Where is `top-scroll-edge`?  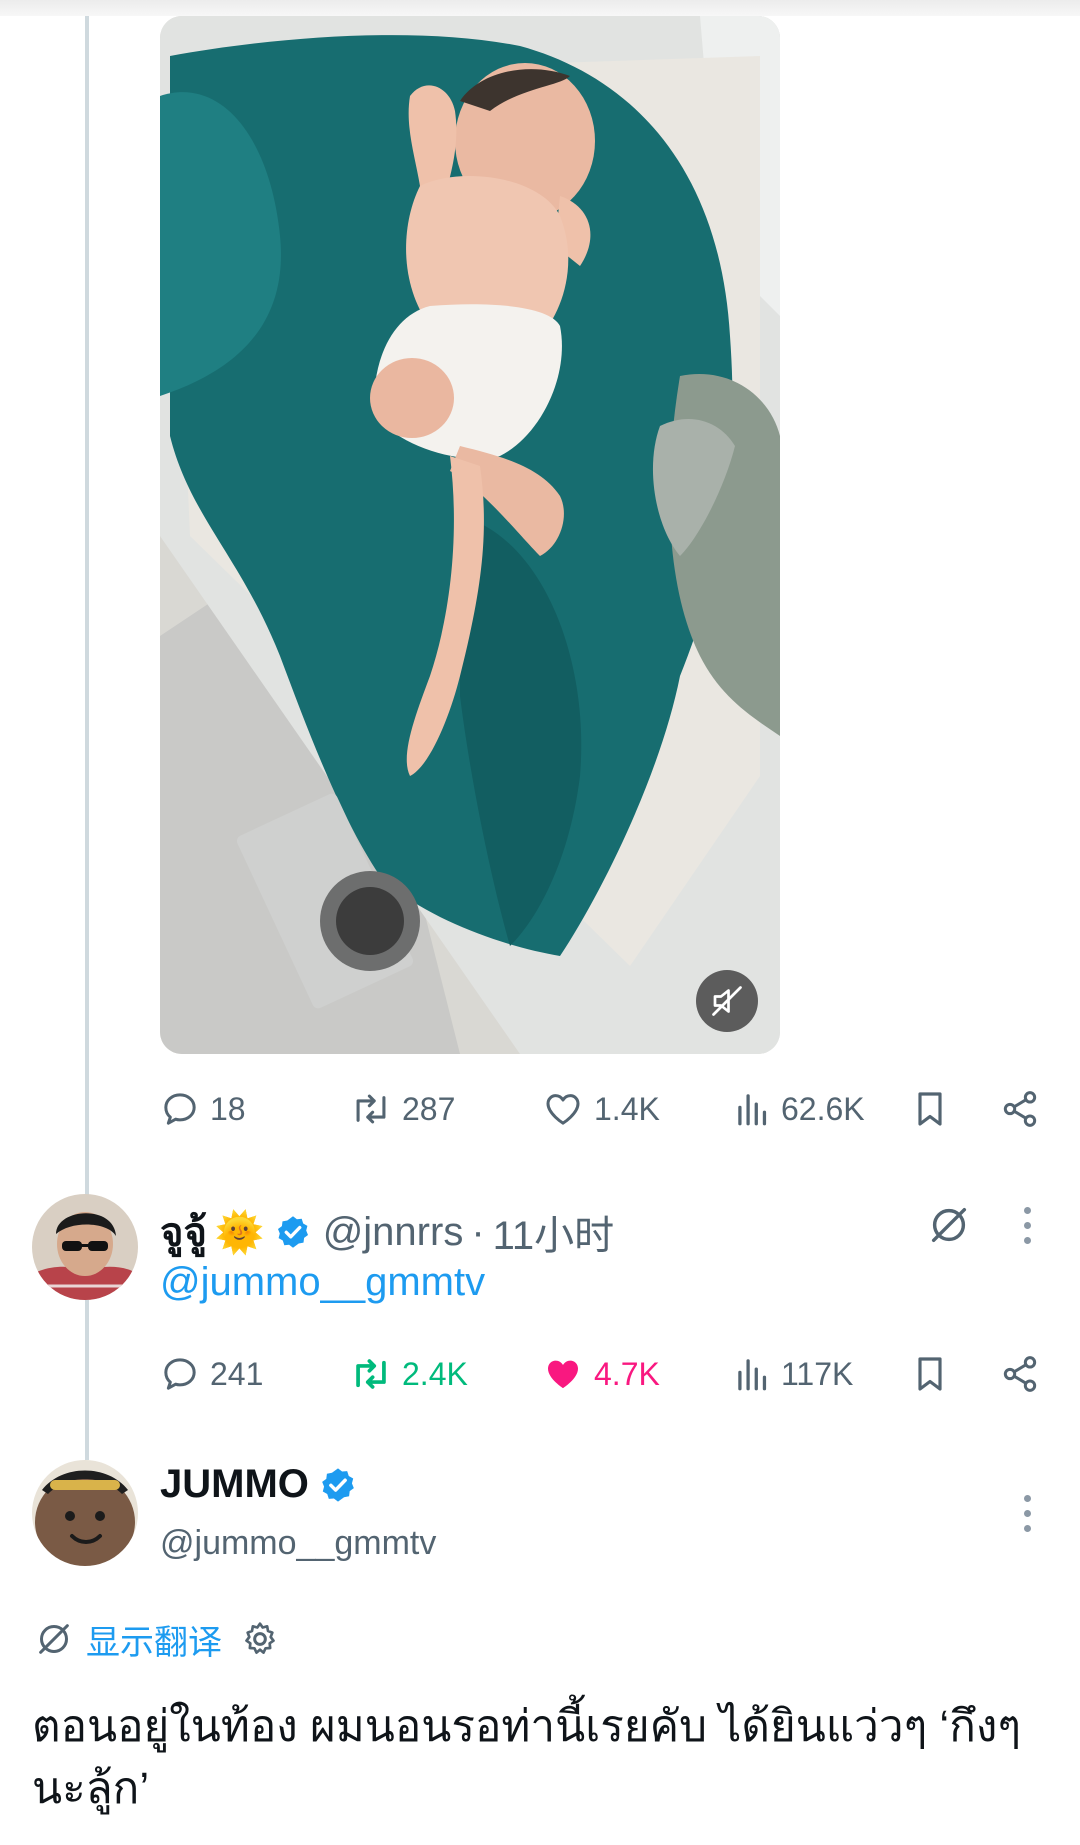
top-scroll-edge is located at coordinates (540, 8).